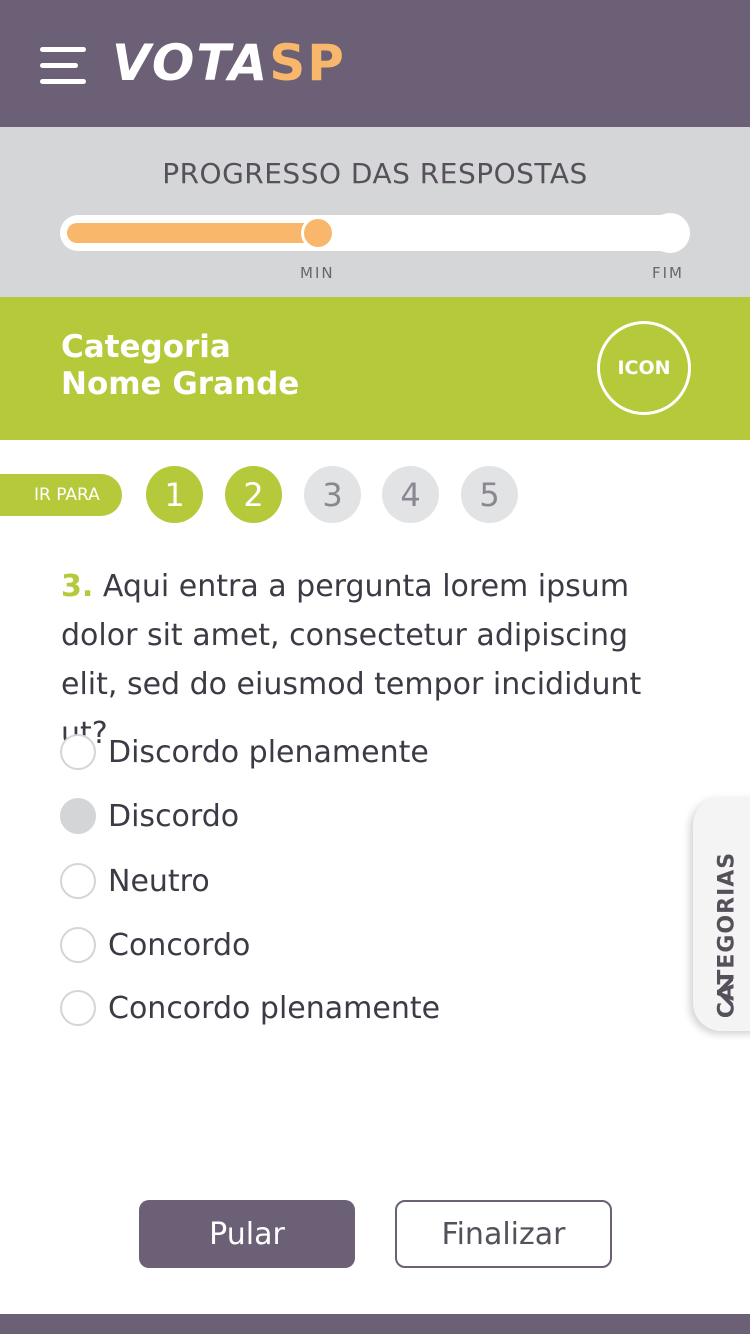 The height and width of the screenshot is (1334, 750). What do you see at coordinates (410, 494) in the screenshot?
I see `question-nav-4: 4` at bounding box center [410, 494].